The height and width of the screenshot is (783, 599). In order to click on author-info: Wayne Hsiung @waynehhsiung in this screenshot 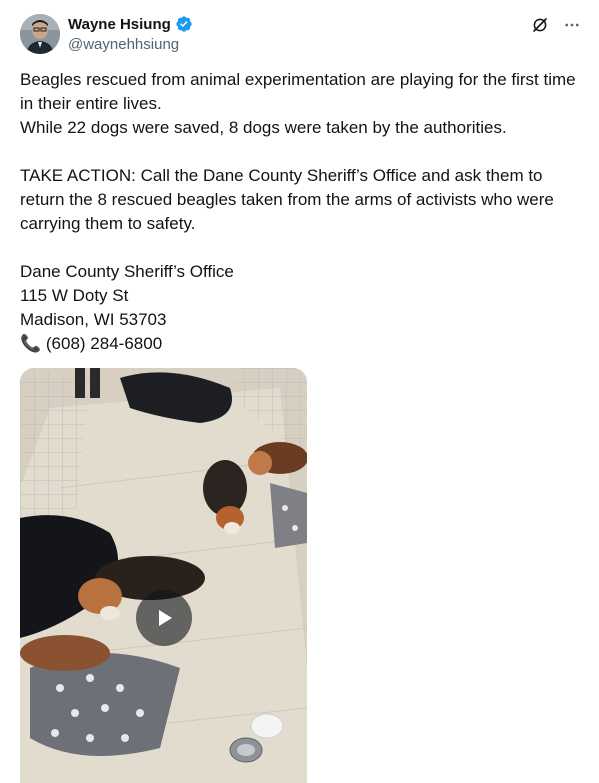, I will do `click(130, 33)`.